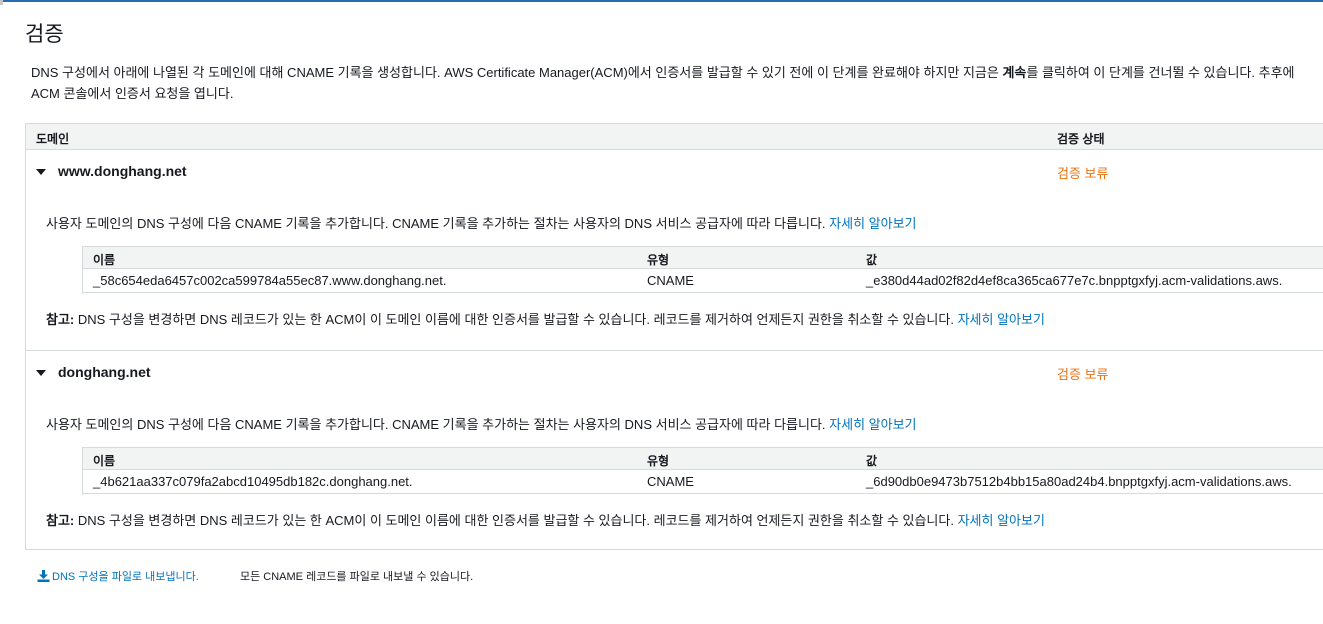 This screenshot has height=624, width=1323. What do you see at coordinates (104, 372) in the screenshot?
I see `domain-name: donghang.net` at bounding box center [104, 372].